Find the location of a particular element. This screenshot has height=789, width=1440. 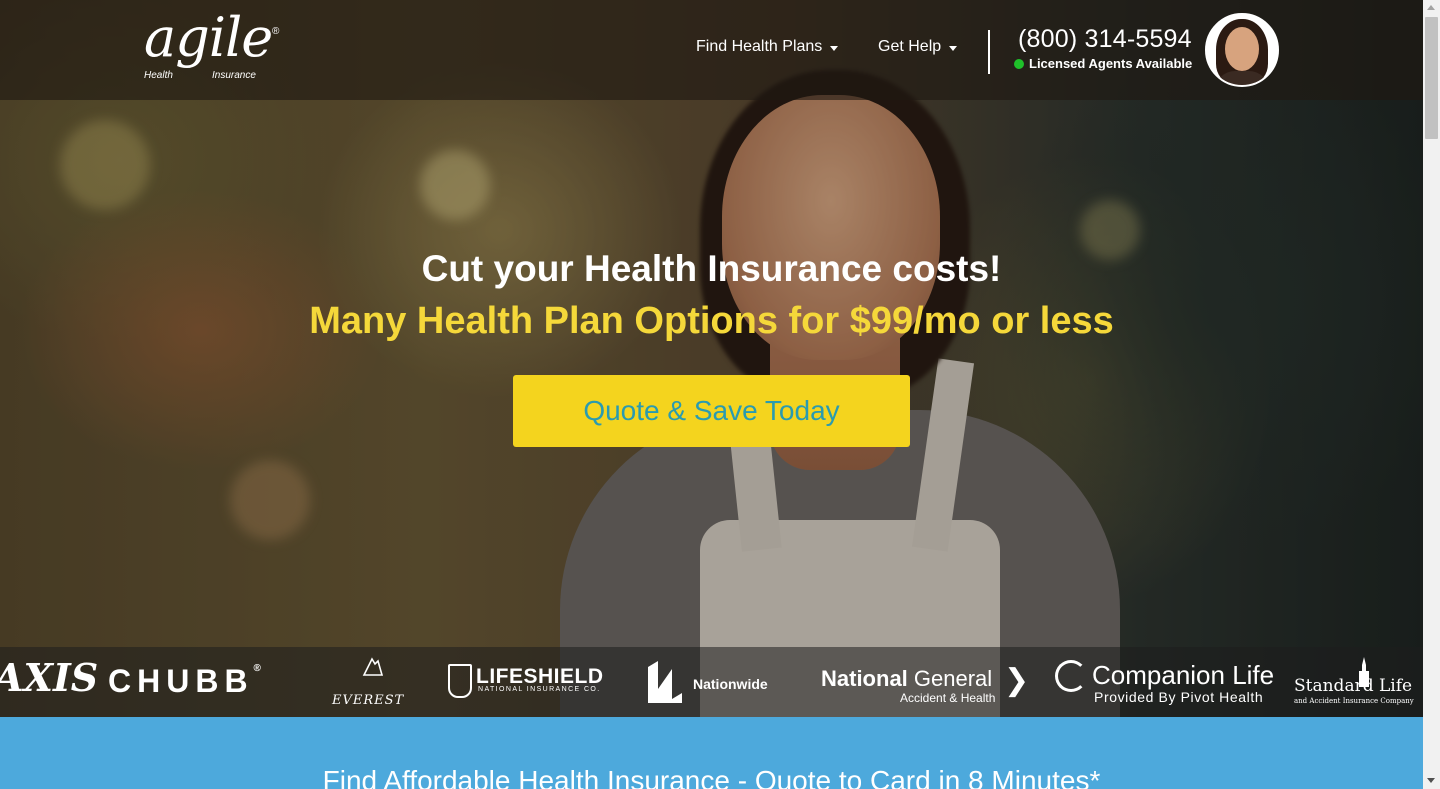

carrier-logo-companion-life: Companion Life is located at coordinates (1183, 675).